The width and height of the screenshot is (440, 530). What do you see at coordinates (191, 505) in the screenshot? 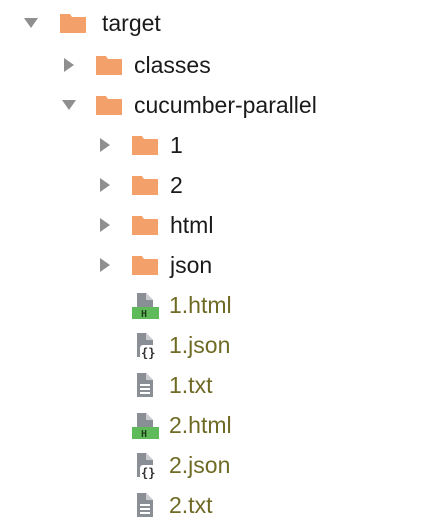
I see `tree-node-label: 2.txt` at bounding box center [191, 505].